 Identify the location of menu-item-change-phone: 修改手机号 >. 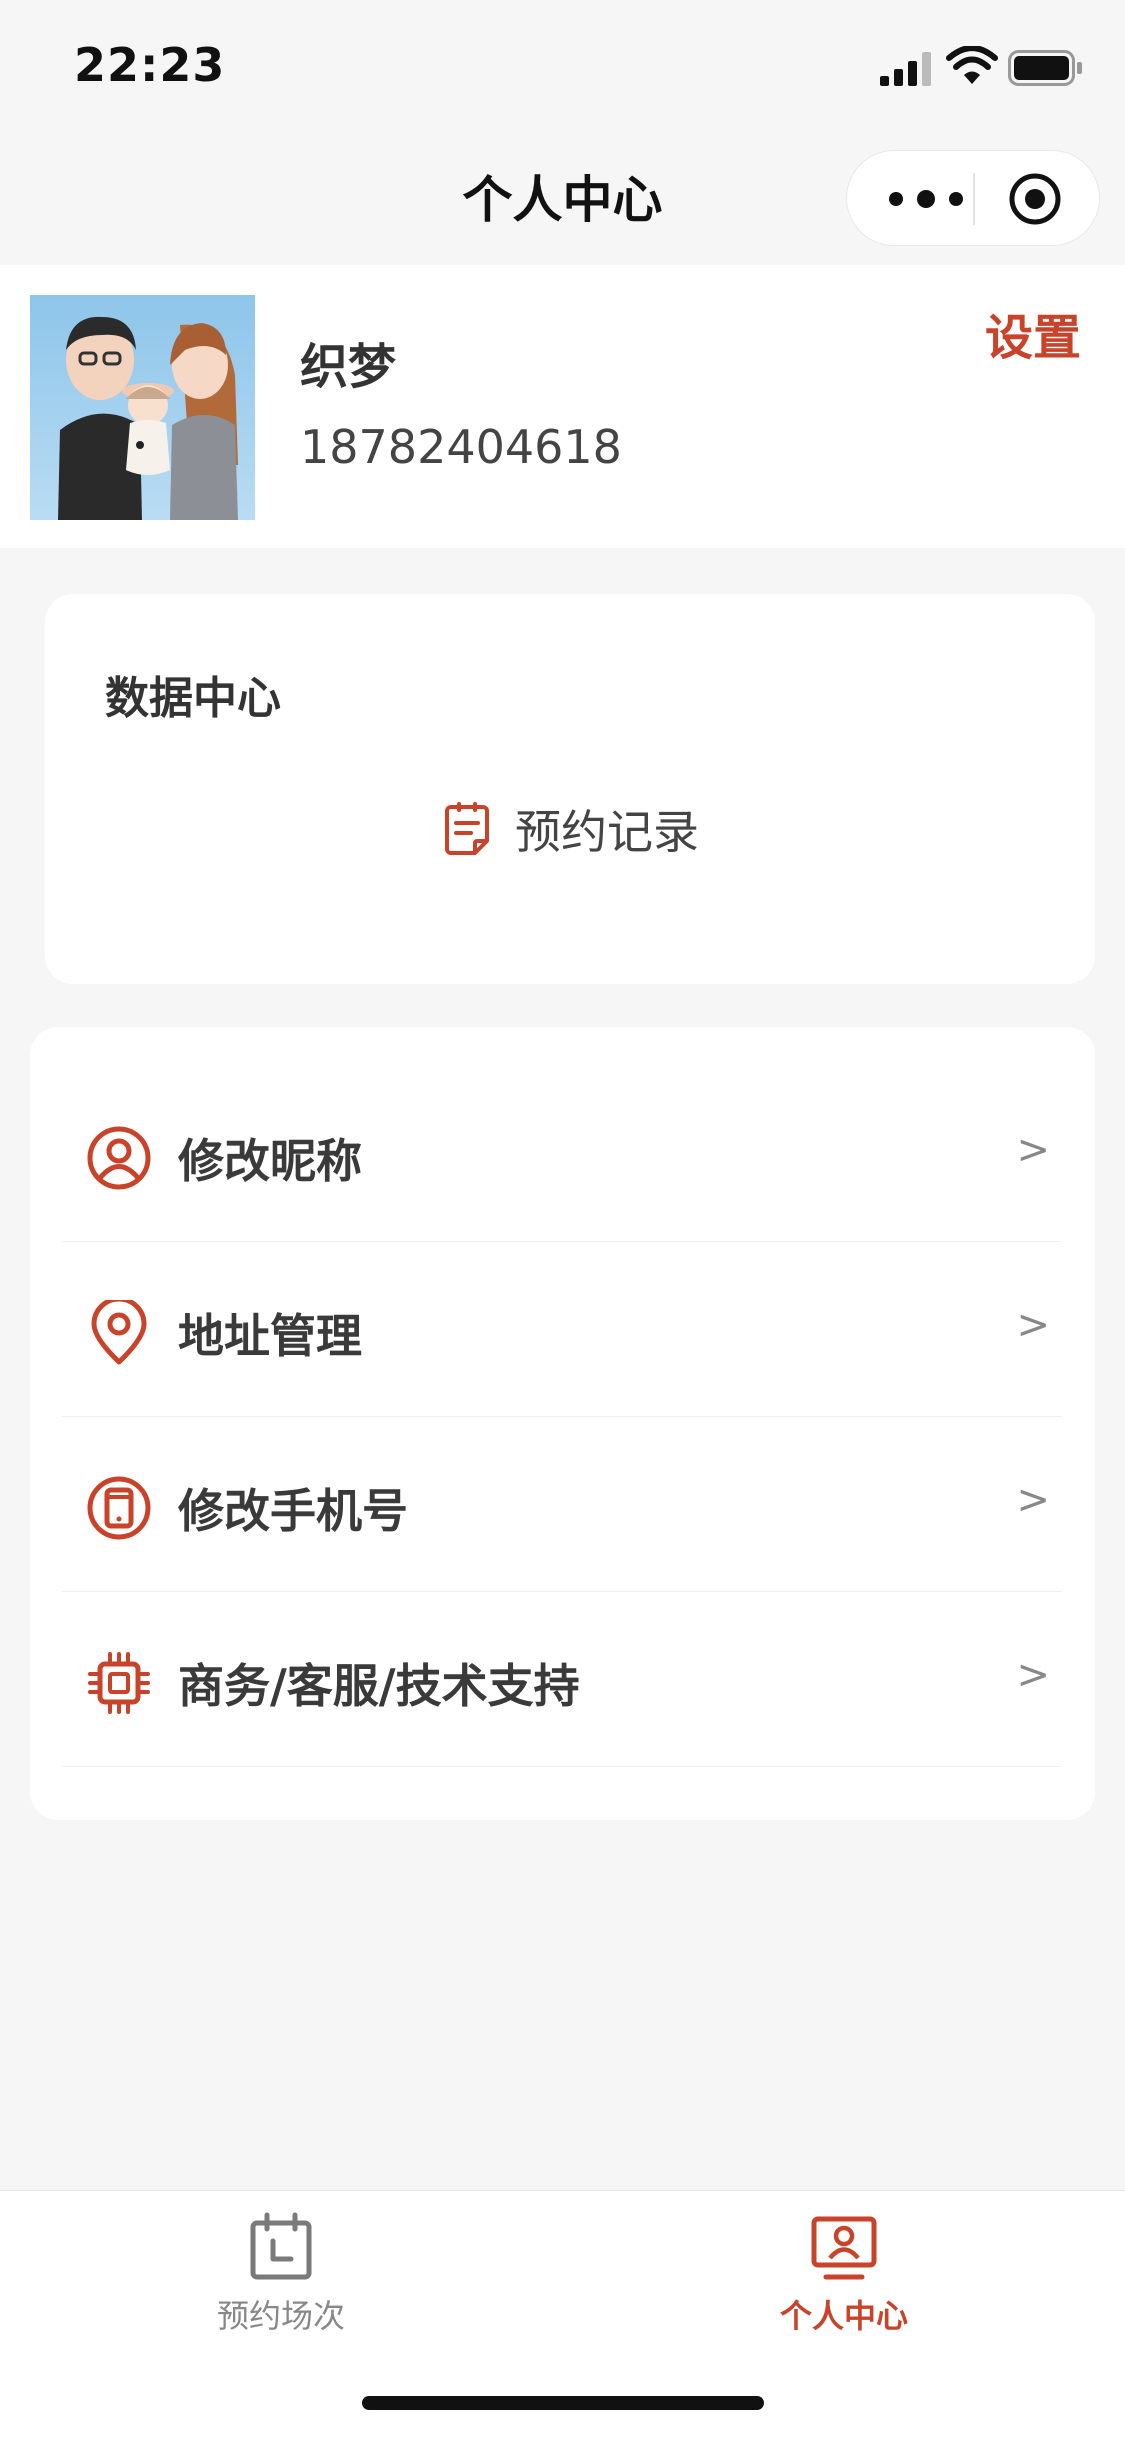
(562, 1504).